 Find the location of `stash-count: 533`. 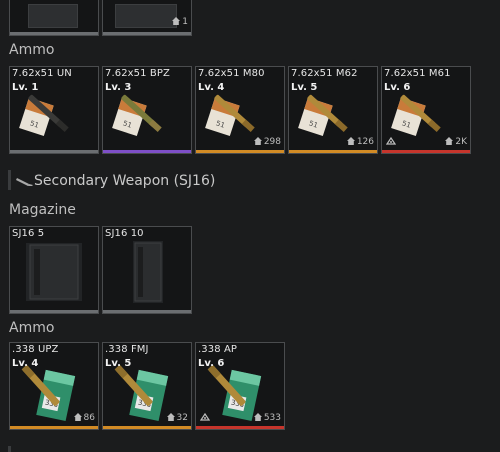

stash-count: 533 is located at coordinates (267, 418).